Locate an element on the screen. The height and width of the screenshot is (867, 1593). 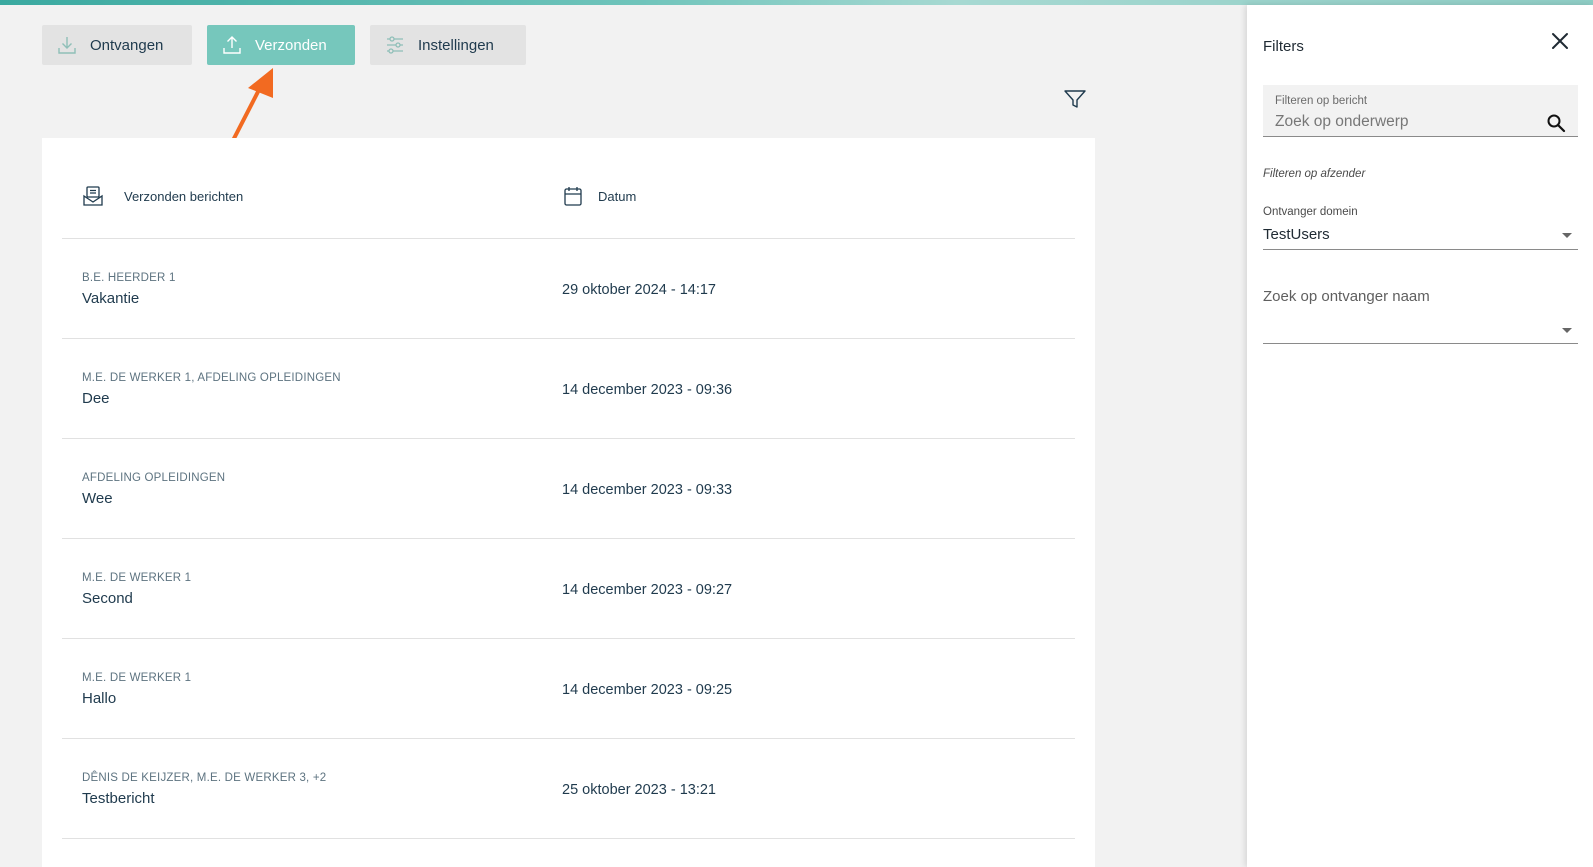
row-subject: Dee is located at coordinates (96, 398).